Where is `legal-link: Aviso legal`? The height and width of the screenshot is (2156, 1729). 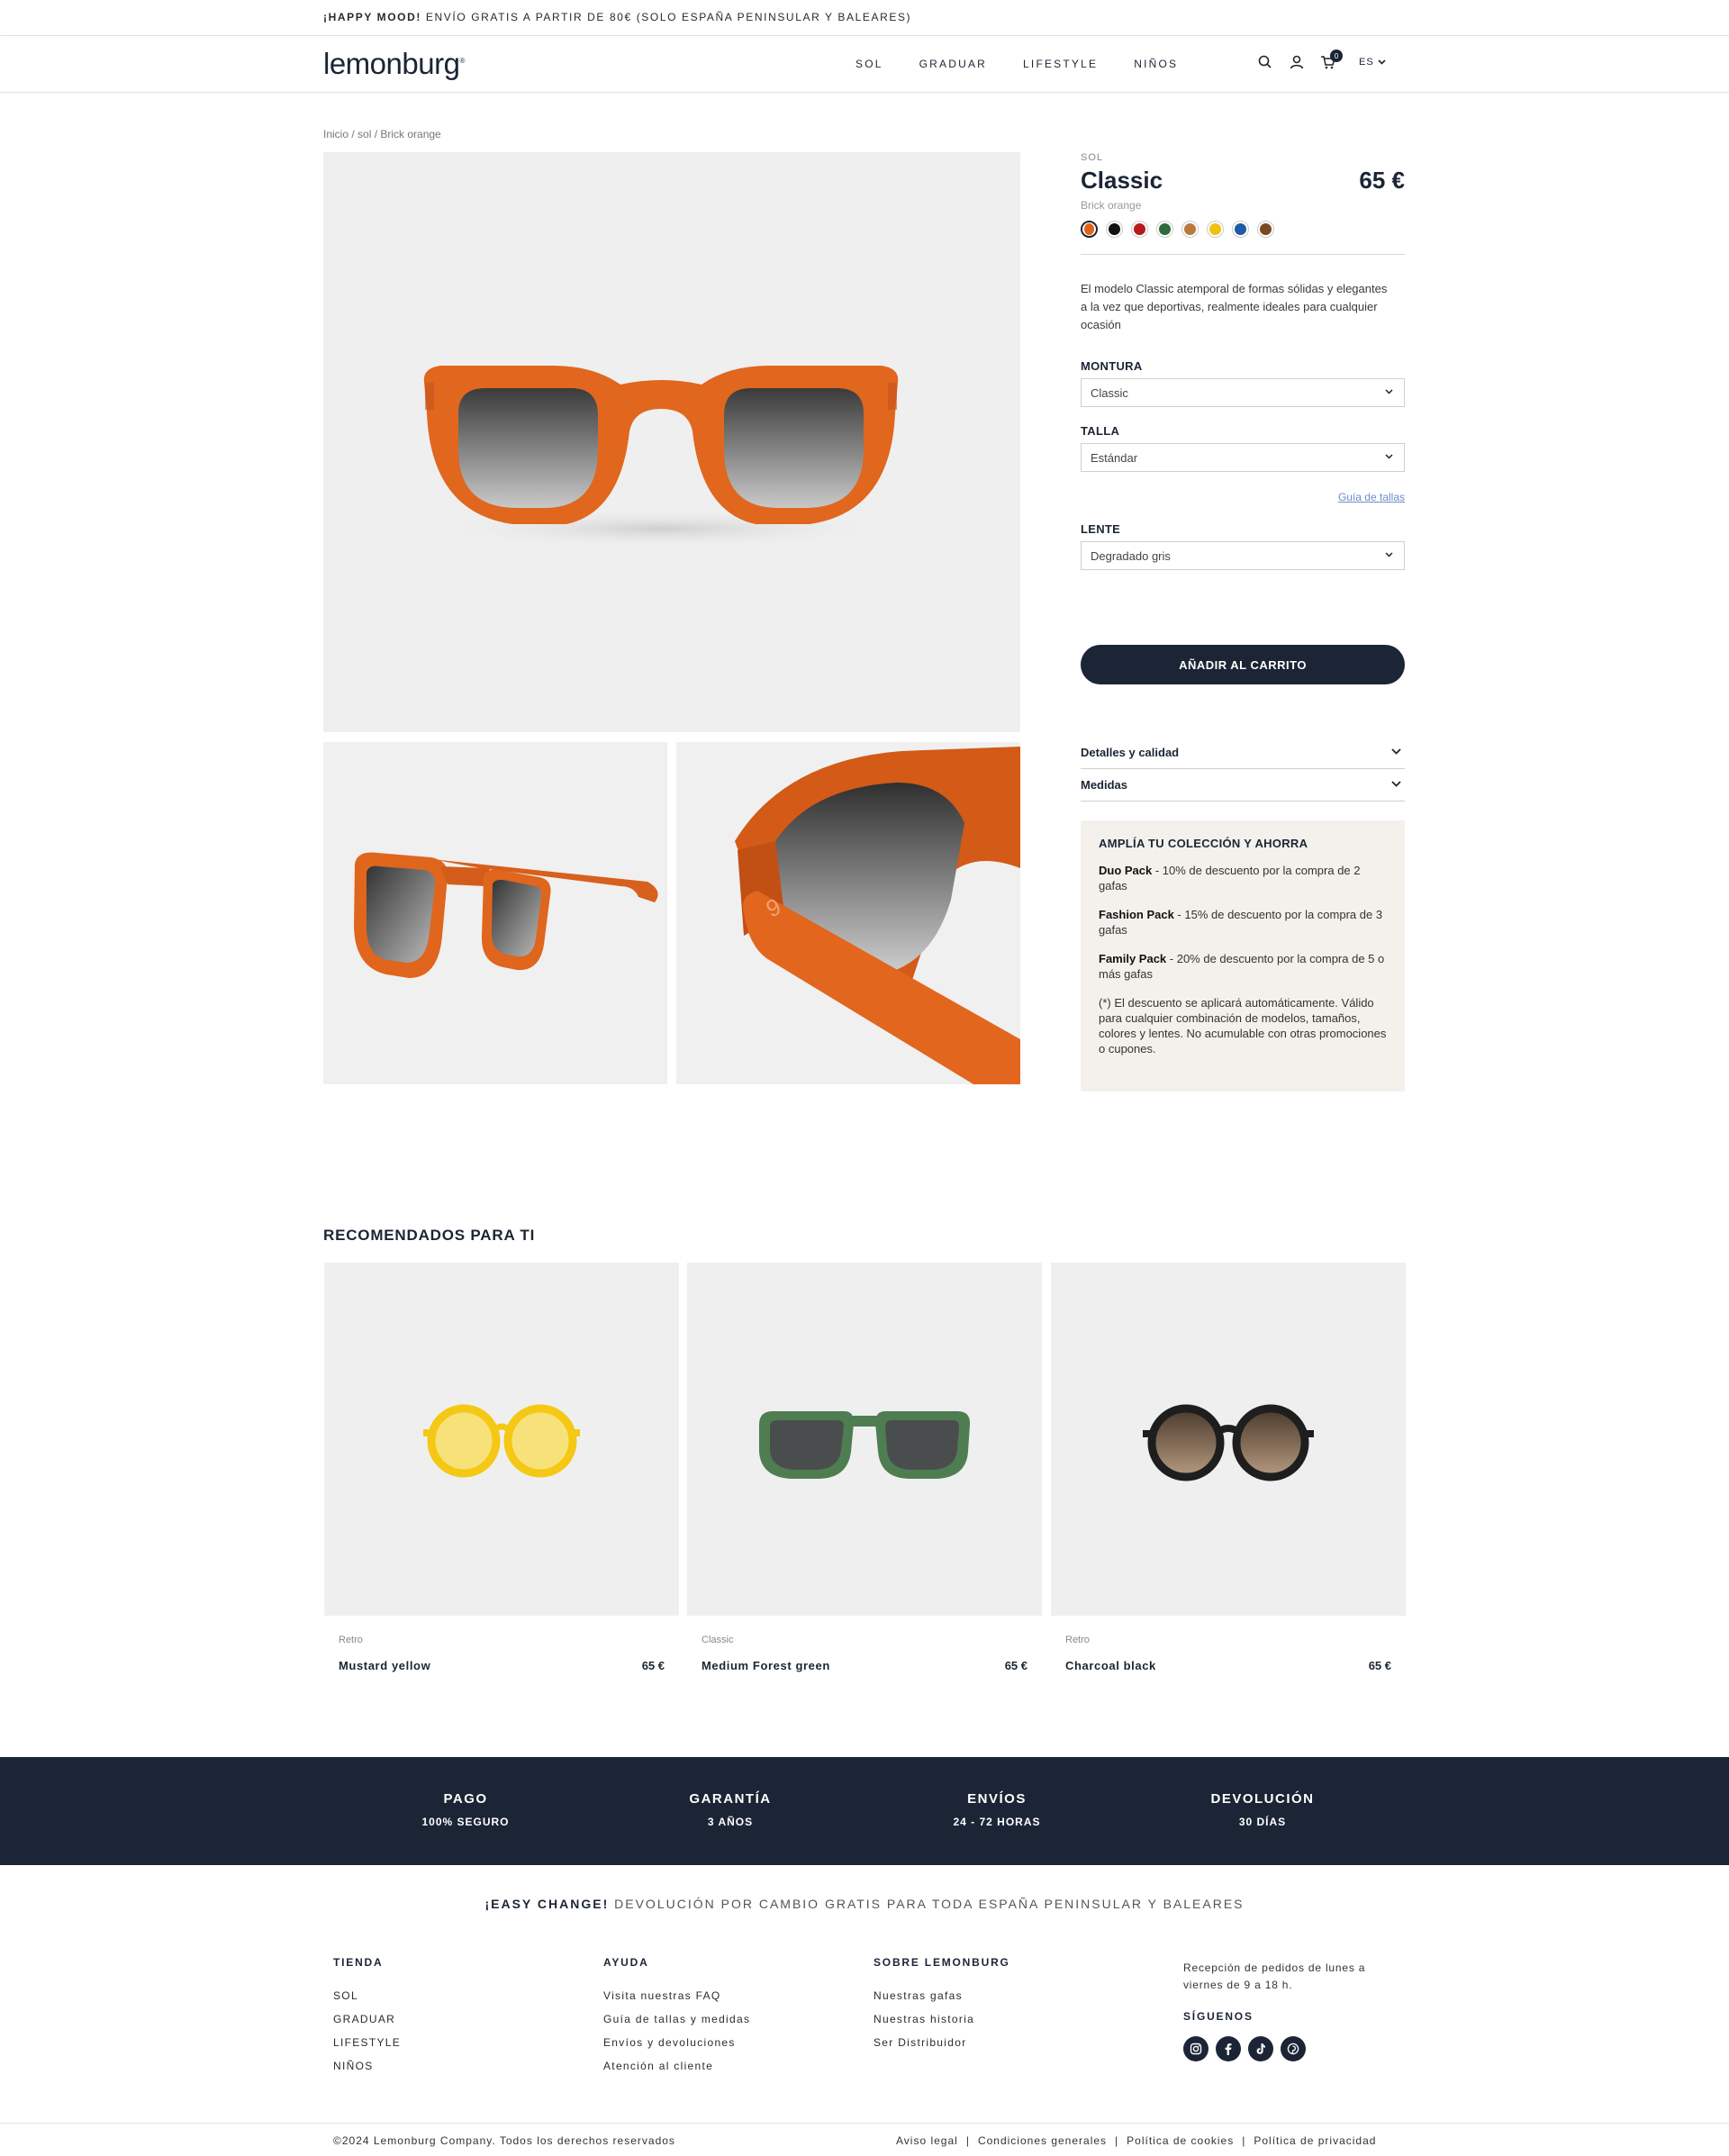 legal-link: Aviso legal is located at coordinates (927, 2140).